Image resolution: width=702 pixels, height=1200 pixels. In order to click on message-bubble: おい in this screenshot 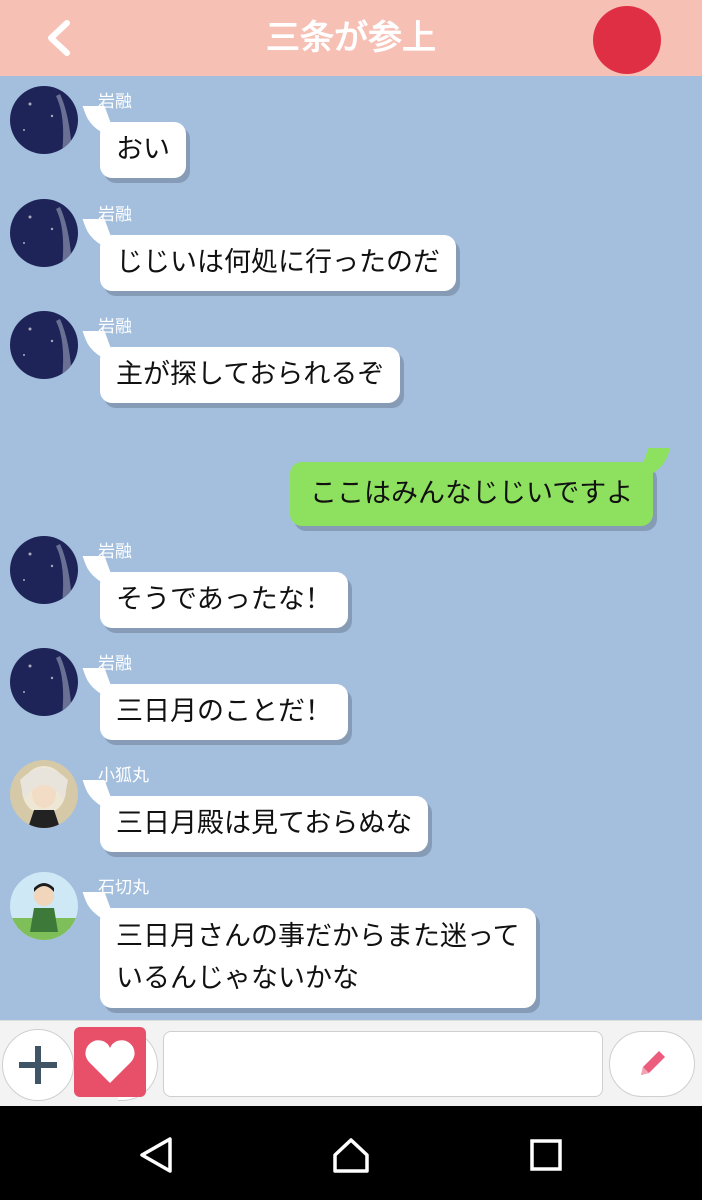, I will do `click(143, 150)`.